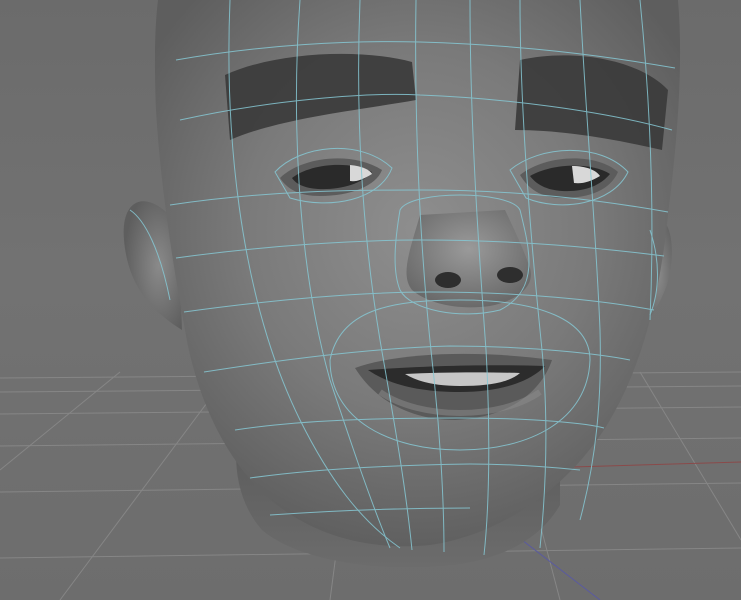 This screenshot has height=600, width=741. What do you see at coordinates (448, 280) in the screenshot?
I see `left-nostril` at bounding box center [448, 280].